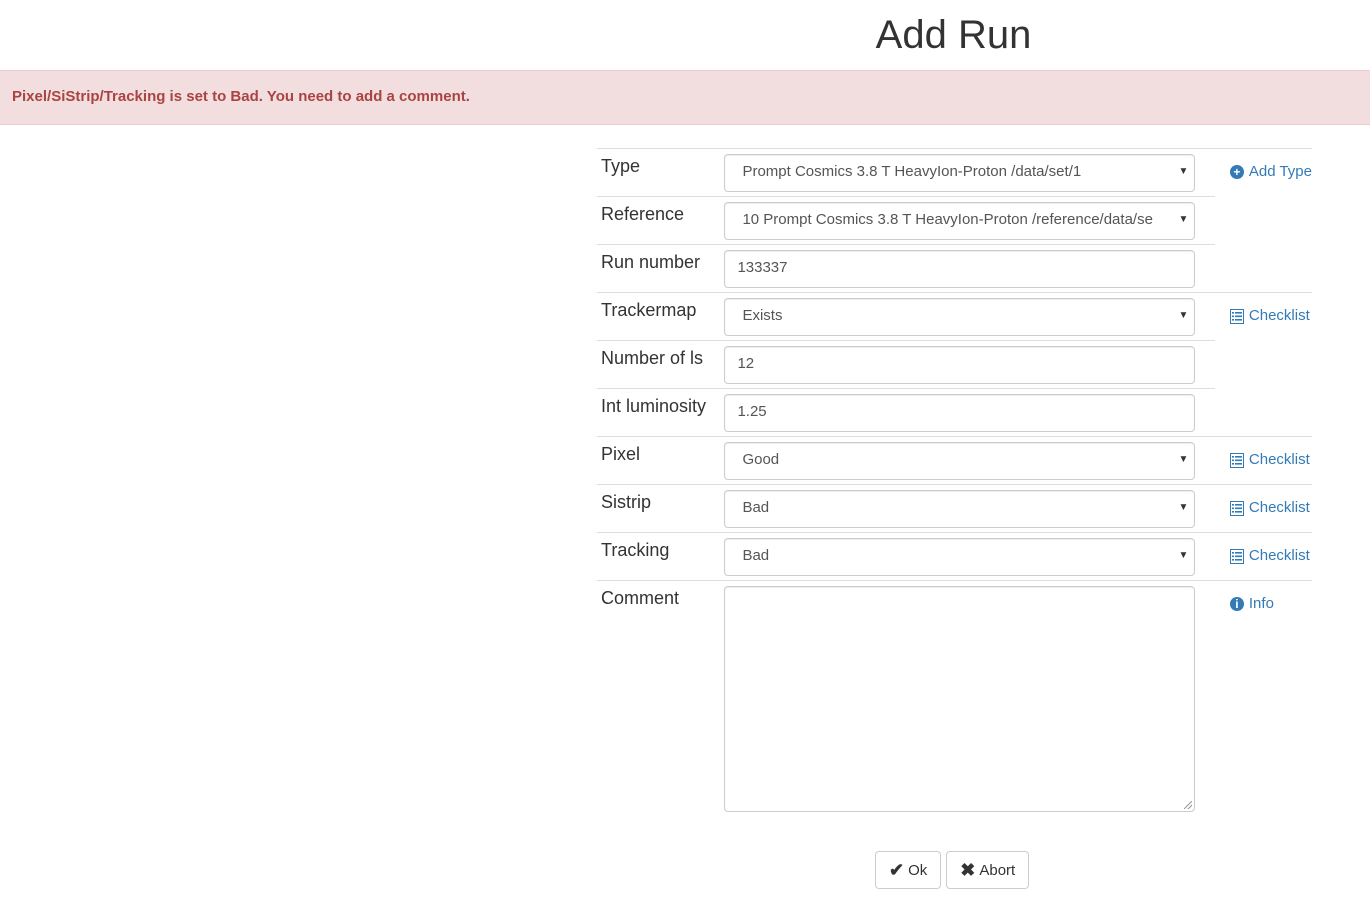  I want to click on row-pixel: Pixel Good ▼ Checklist, so click(954, 460).